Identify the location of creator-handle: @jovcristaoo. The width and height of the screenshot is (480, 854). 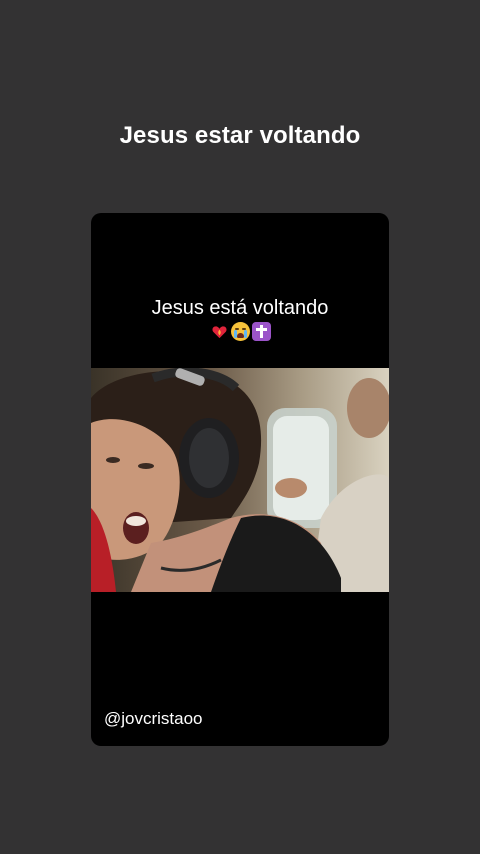
(153, 719).